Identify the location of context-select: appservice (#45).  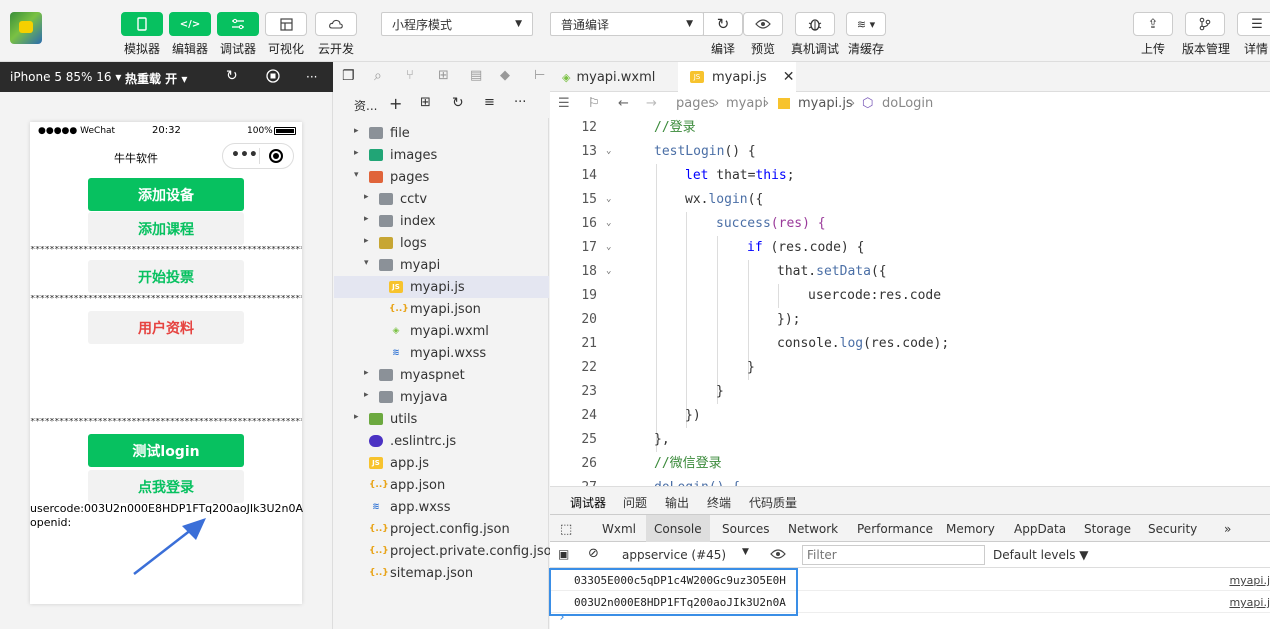
(674, 555).